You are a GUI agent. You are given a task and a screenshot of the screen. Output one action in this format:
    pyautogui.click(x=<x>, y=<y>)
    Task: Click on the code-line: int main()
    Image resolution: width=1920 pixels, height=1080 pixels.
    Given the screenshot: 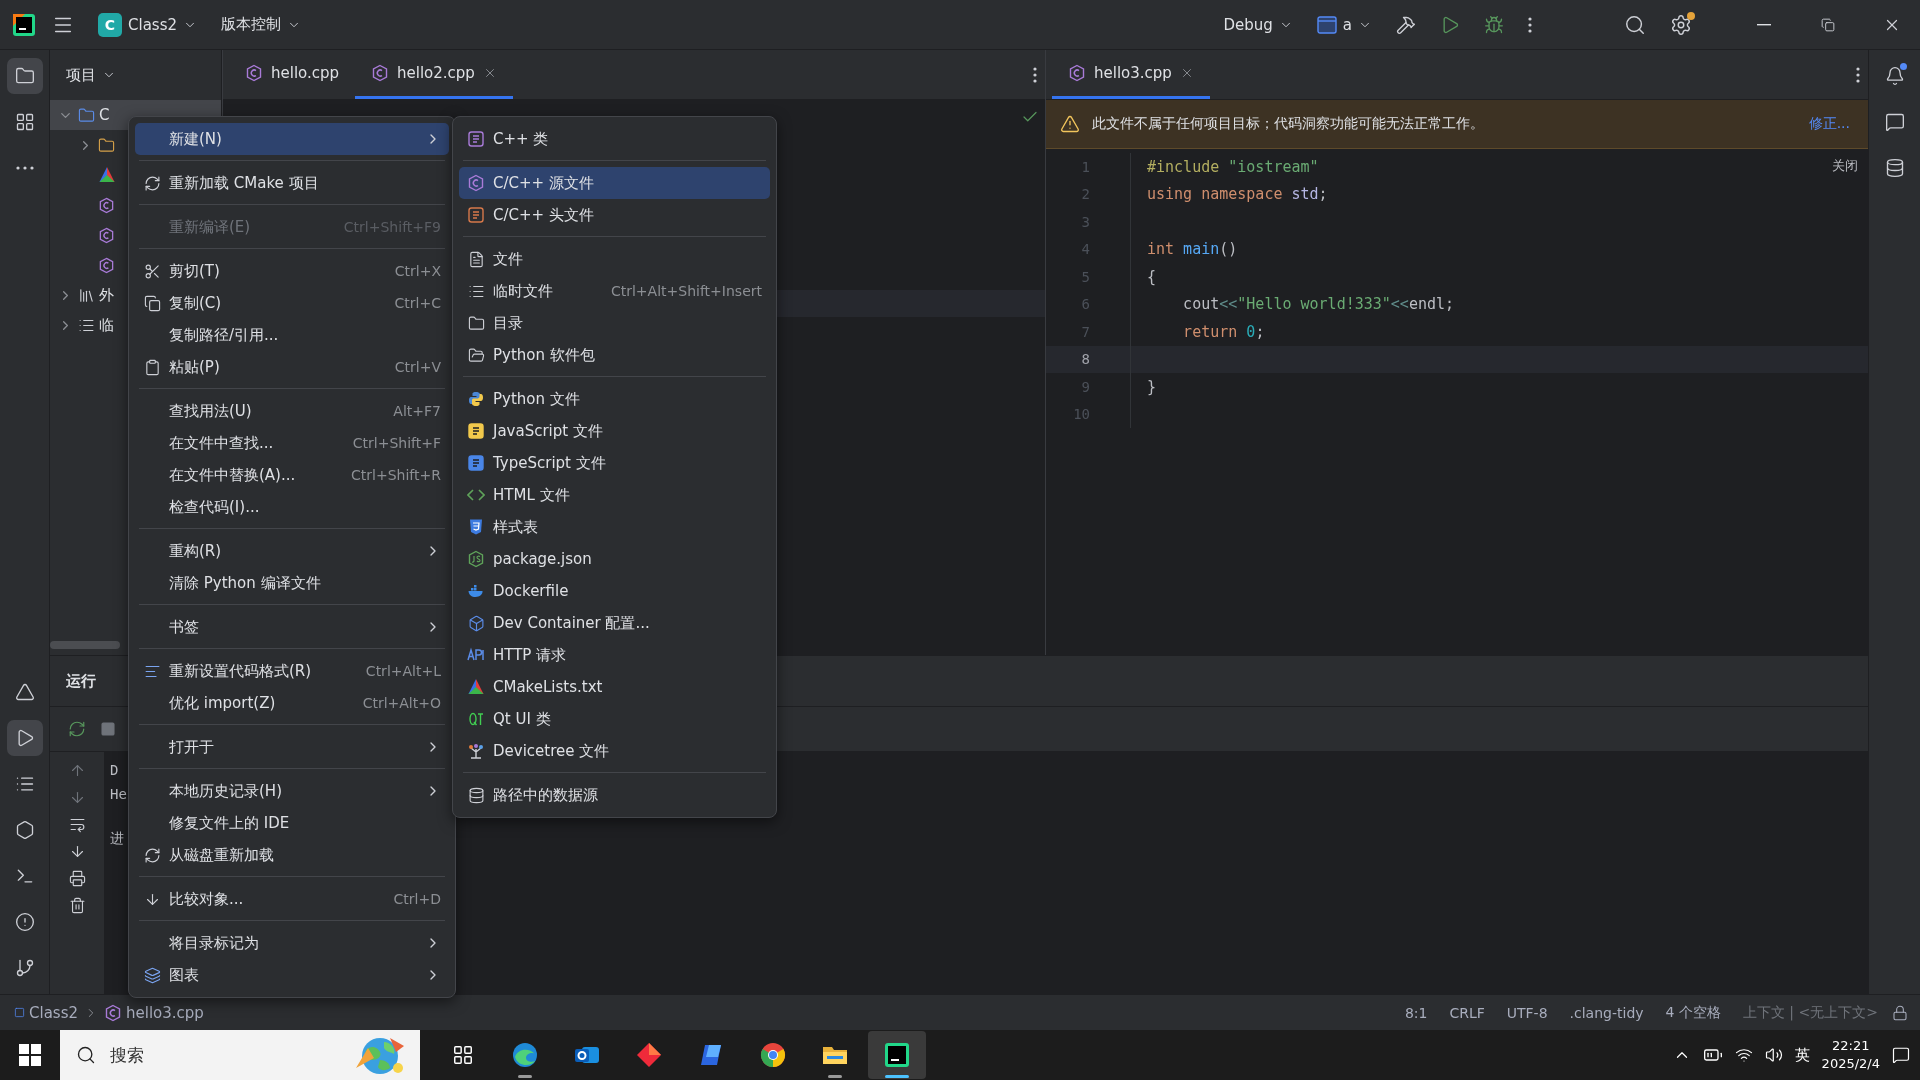 What is the action you would take?
    pyautogui.click(x=1192, y=249)
    